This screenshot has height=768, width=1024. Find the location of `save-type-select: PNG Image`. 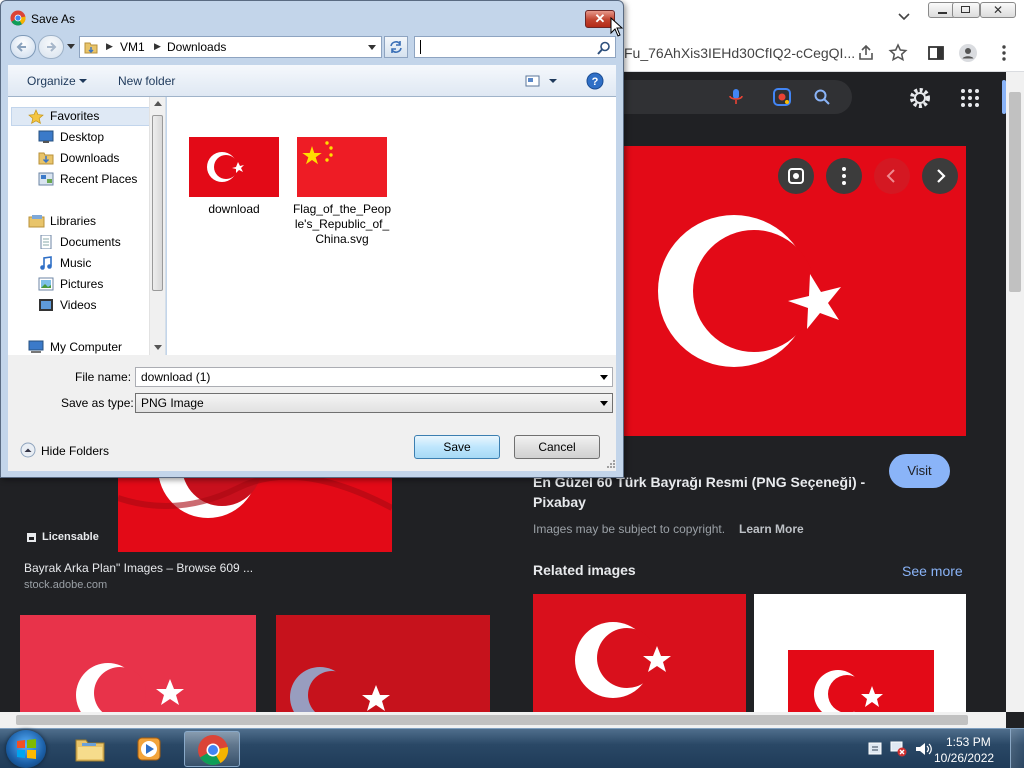

save-type-select: PNG Image is located at coordinates (374, 403).